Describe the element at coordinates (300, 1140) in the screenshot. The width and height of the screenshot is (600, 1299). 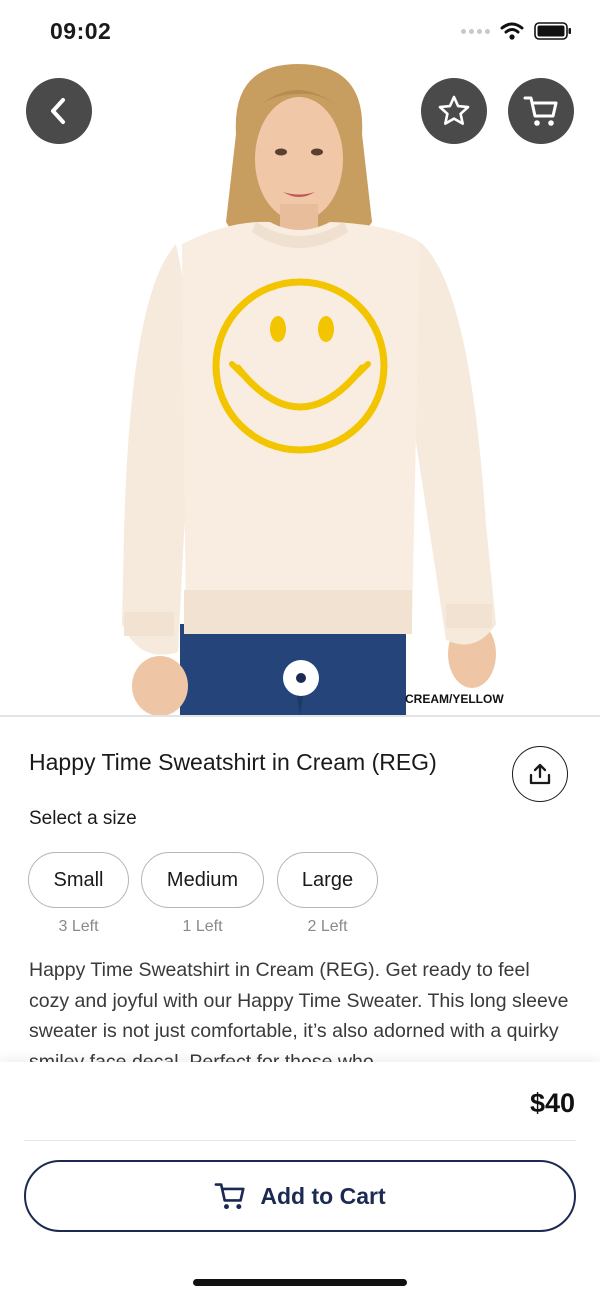
I see `panel-divider` at that location.